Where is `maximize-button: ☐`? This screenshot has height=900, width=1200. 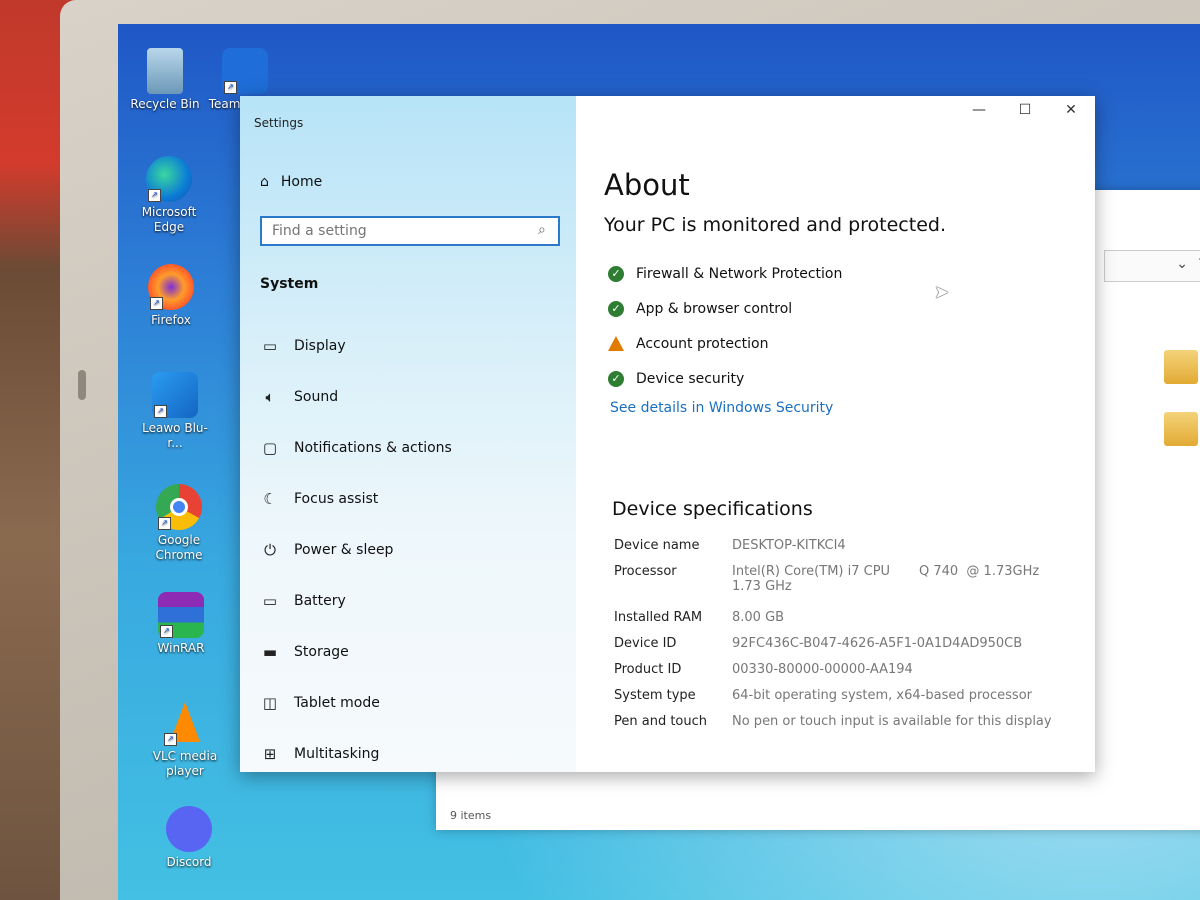
maximize-button: ☐ is located at coordinates (1025, 110).